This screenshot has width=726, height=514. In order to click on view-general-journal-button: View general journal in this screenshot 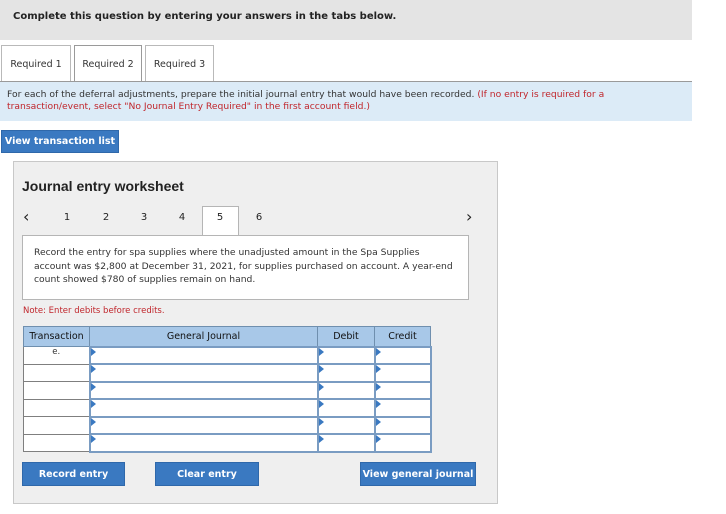, I will do `click(418, 474)`.